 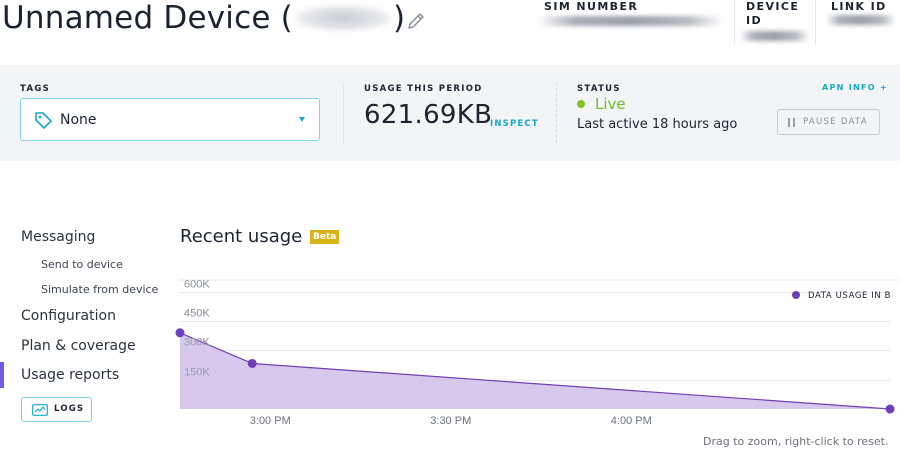 What do you see at coordinates (631, 421) in the screenshot?
I see `x-tick-label: 4:00 PM` at bounding box center [631, 421].